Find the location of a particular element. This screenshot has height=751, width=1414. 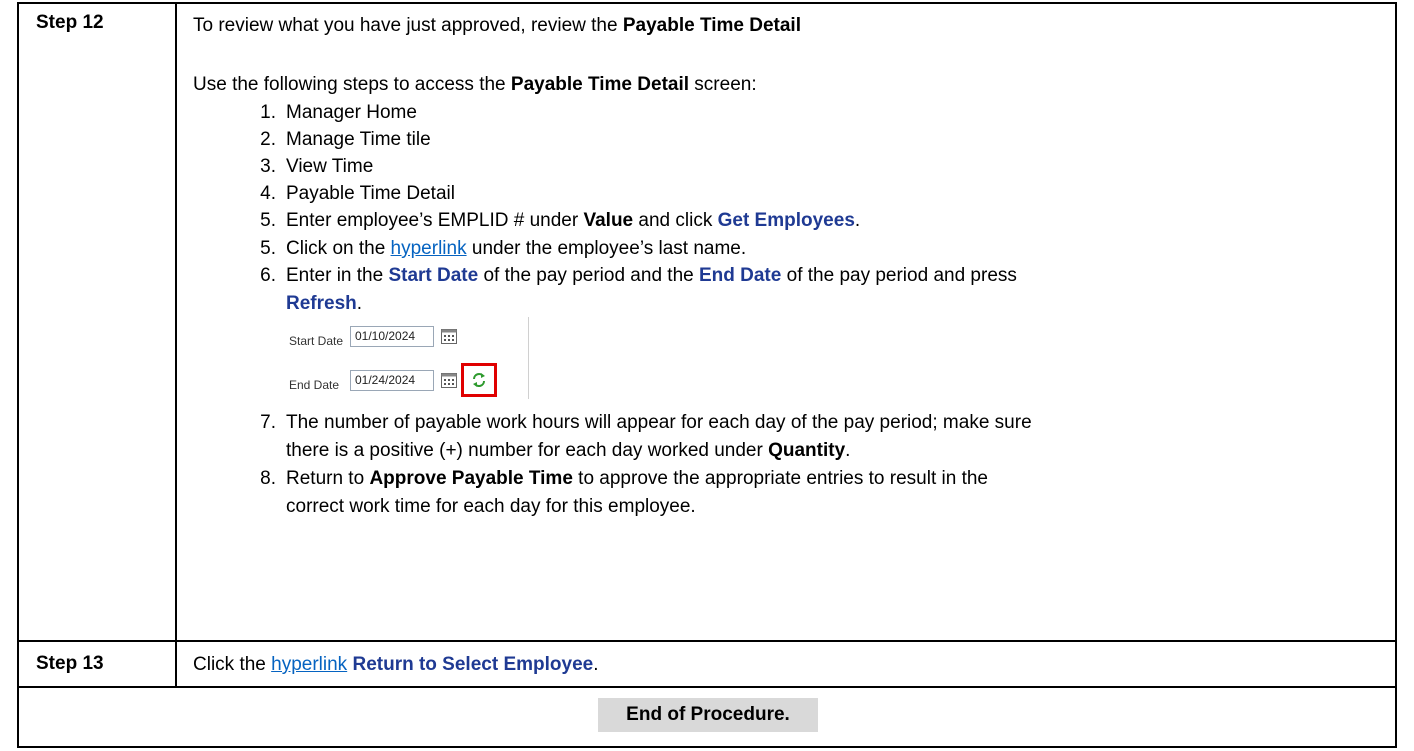

end-row: End of Procedure. is located at coordinates (707, 716).